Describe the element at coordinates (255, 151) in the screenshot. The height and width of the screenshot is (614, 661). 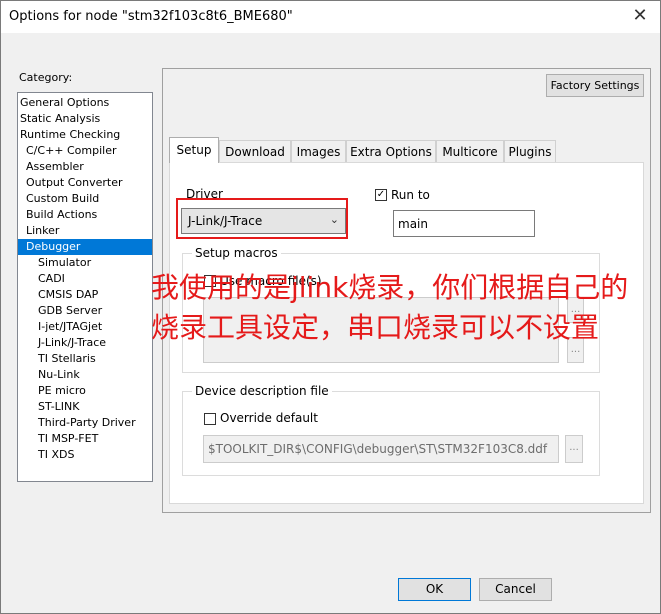
I see `tab-download: Download` at that location.